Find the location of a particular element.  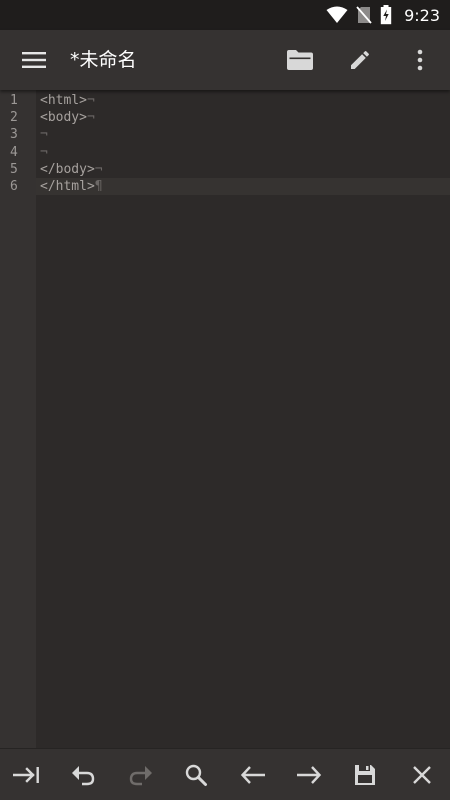

more-vert-icon is located at coordinates (420, 60).